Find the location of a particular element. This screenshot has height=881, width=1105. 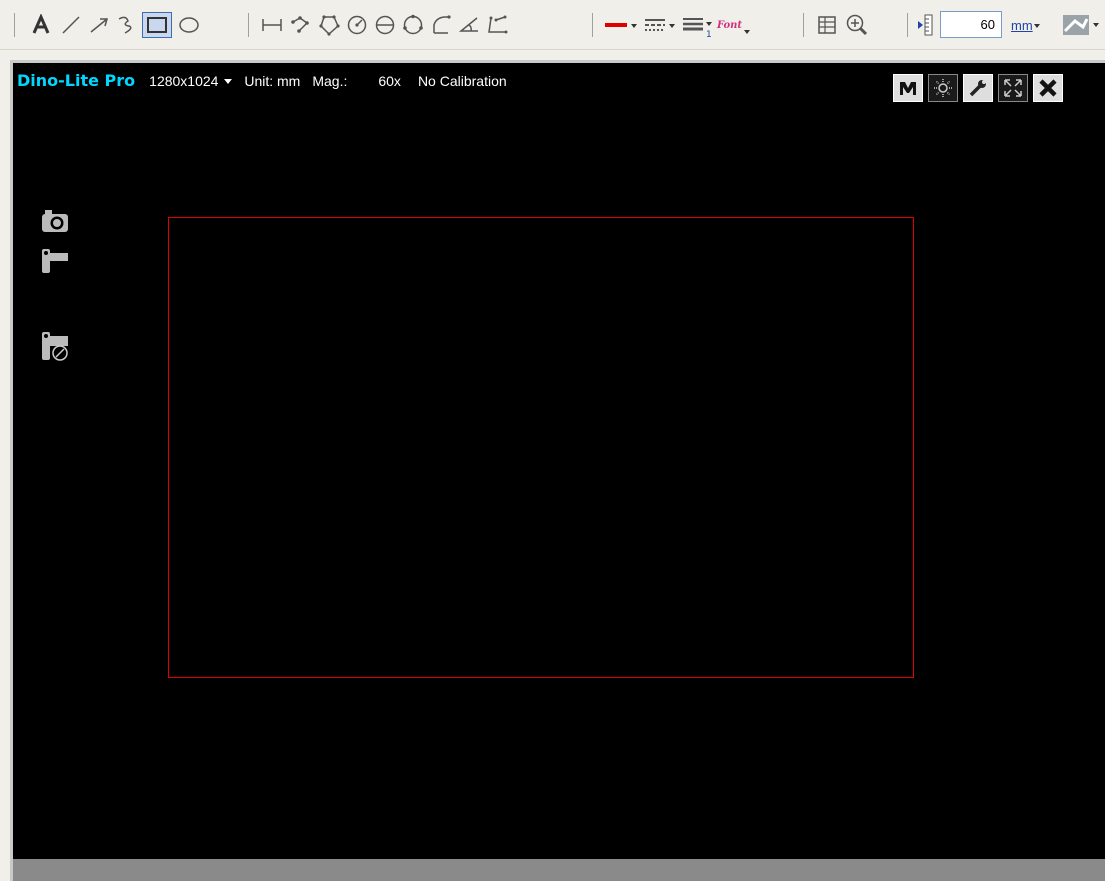

line-style-icon is located at coordinates (660, 25).